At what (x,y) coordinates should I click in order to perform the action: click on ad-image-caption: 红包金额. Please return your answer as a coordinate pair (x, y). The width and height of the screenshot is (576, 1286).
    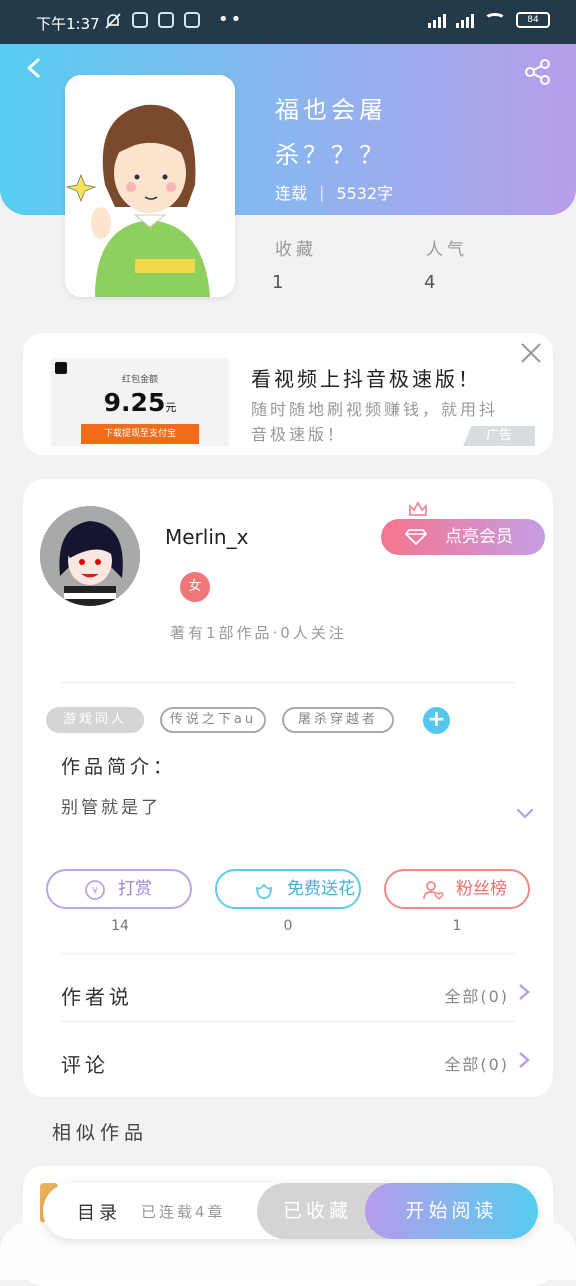
    Looking at the image, I should click on (139, 380).